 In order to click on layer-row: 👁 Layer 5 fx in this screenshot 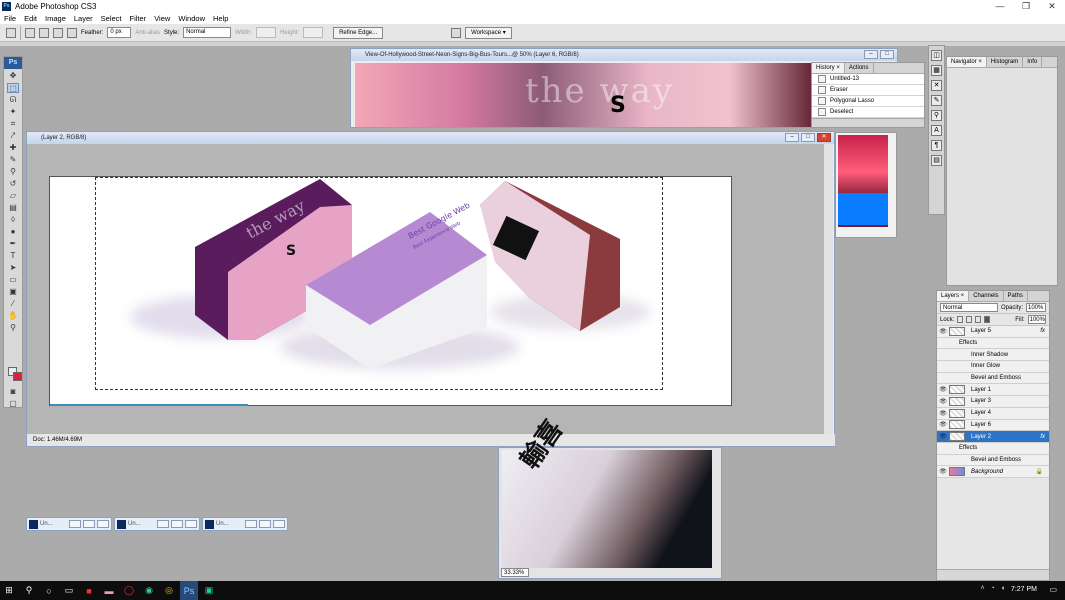, I will do `click(993, 332)`.